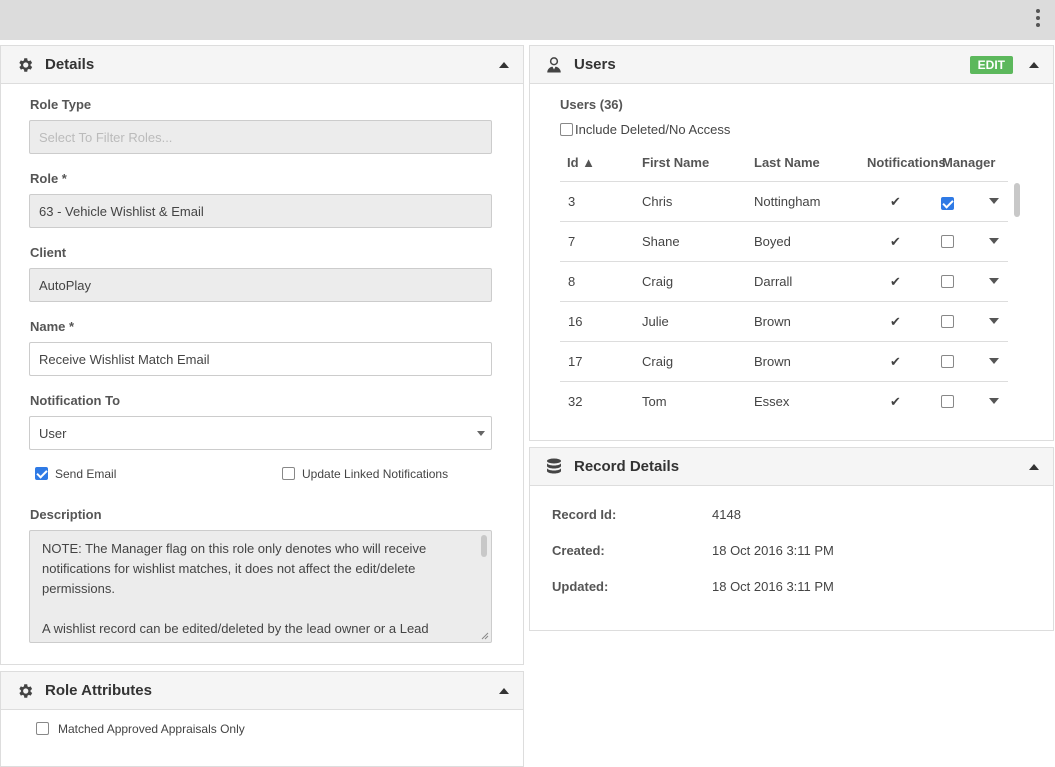  Describe the element at coordinates (627, 466) in the screenshot. I see `record-details-title: Record Details` at that location.